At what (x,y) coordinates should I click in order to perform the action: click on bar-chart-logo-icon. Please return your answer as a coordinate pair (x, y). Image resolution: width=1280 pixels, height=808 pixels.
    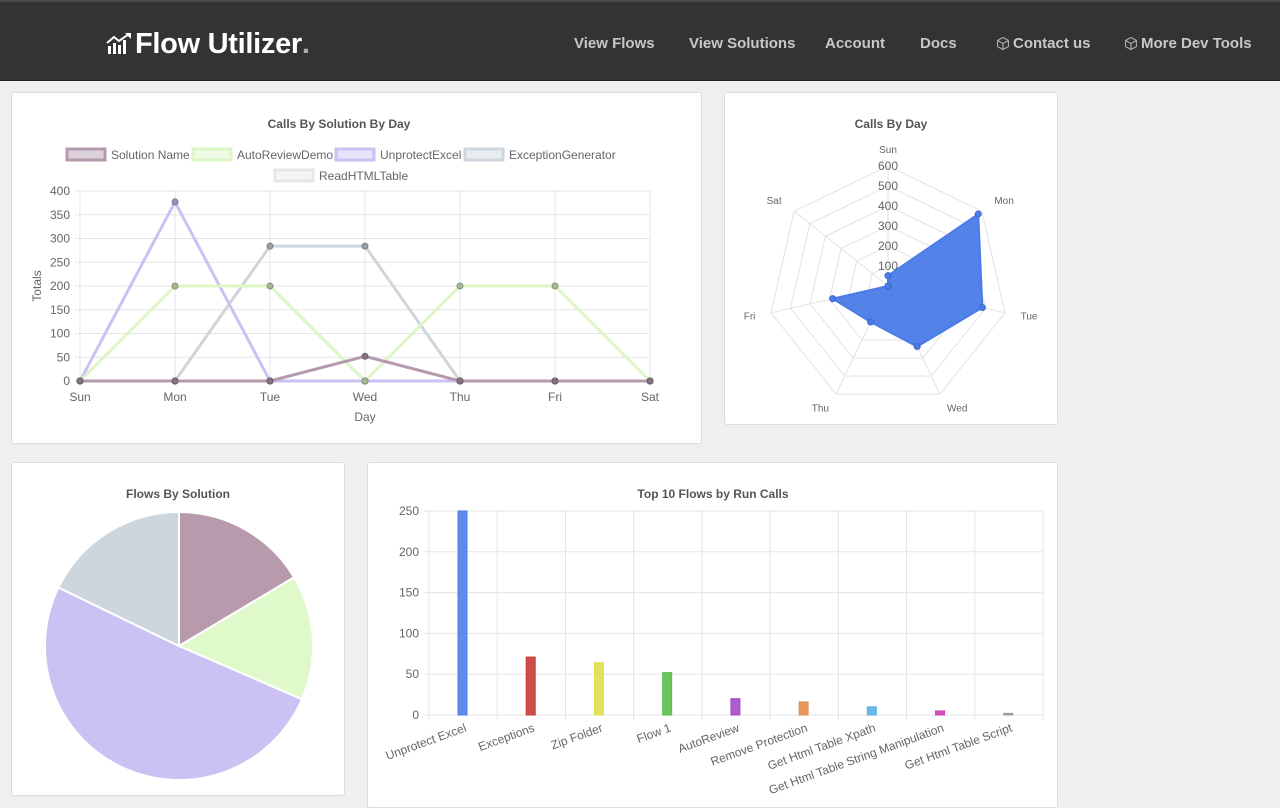
    Looking at the image, I should click on (118, 43).